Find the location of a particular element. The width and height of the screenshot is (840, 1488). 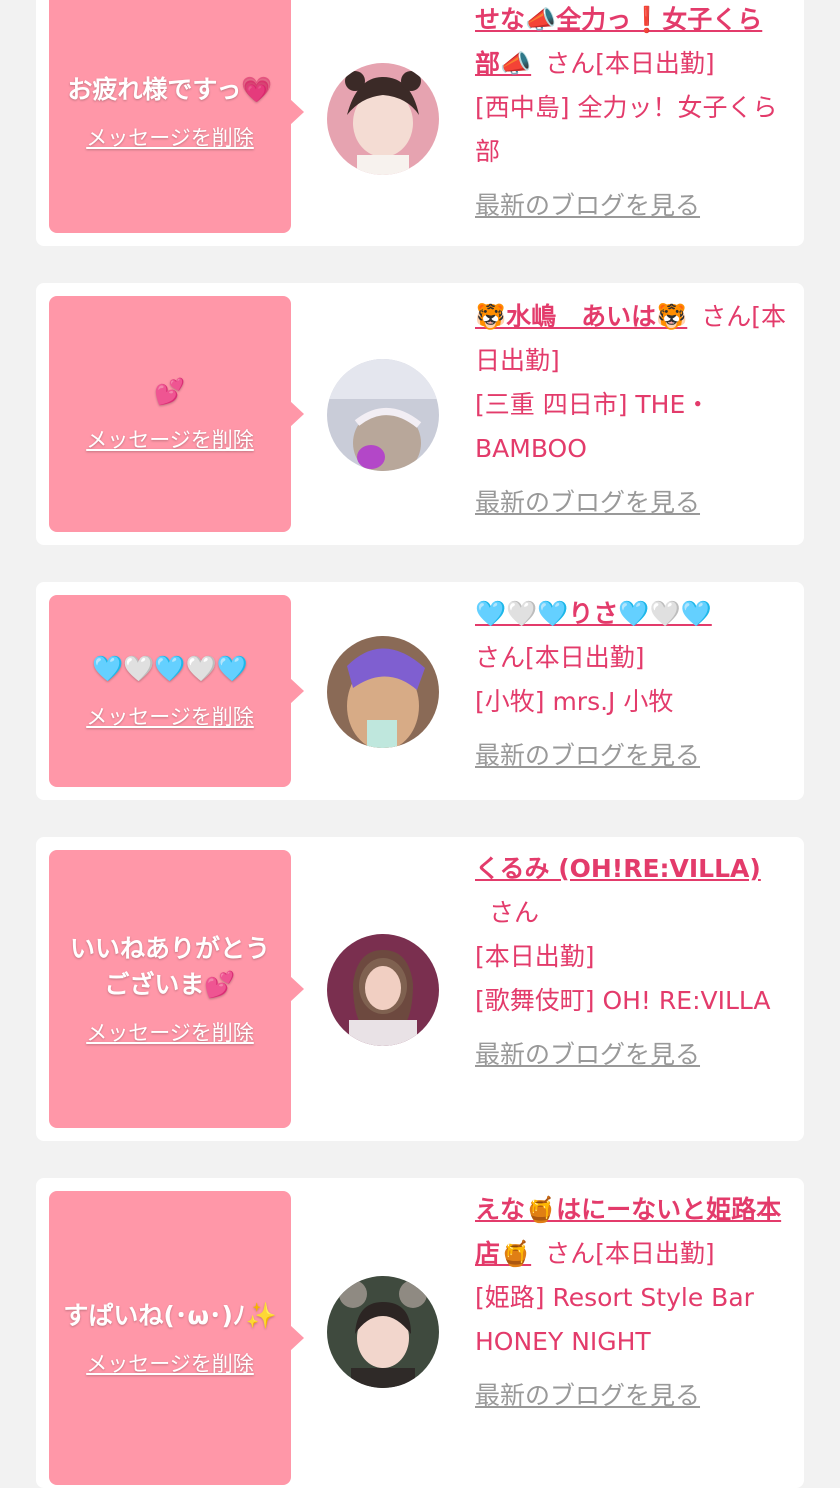

shop-name: [三重 四日市] THE・BAMBOO is located at coordinates (593, 426).